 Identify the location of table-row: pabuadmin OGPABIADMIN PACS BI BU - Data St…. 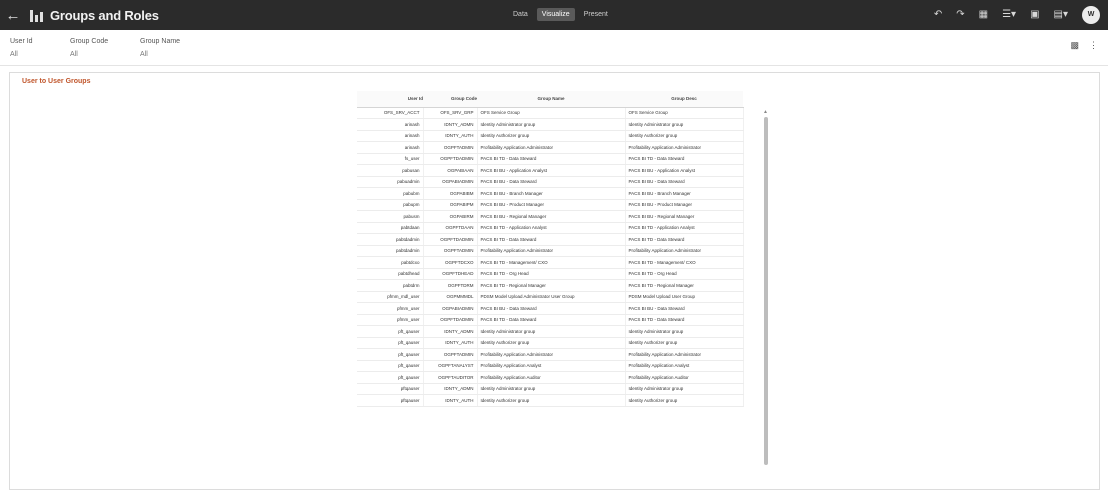
(550, 182).